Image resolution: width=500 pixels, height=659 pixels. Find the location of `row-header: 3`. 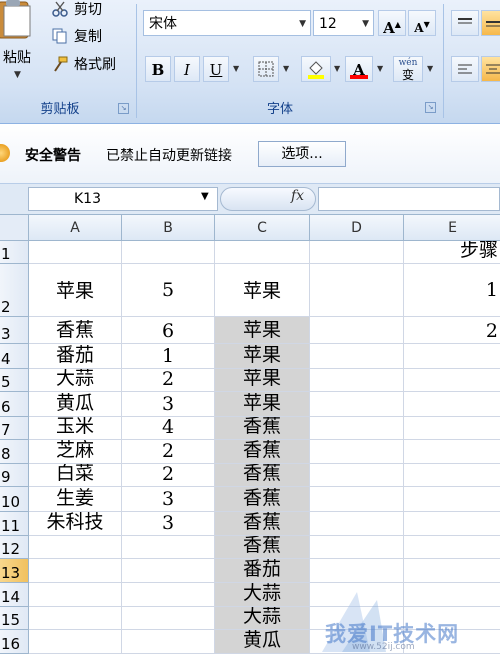

row-header: 3 is located at coordinates (14, 330).